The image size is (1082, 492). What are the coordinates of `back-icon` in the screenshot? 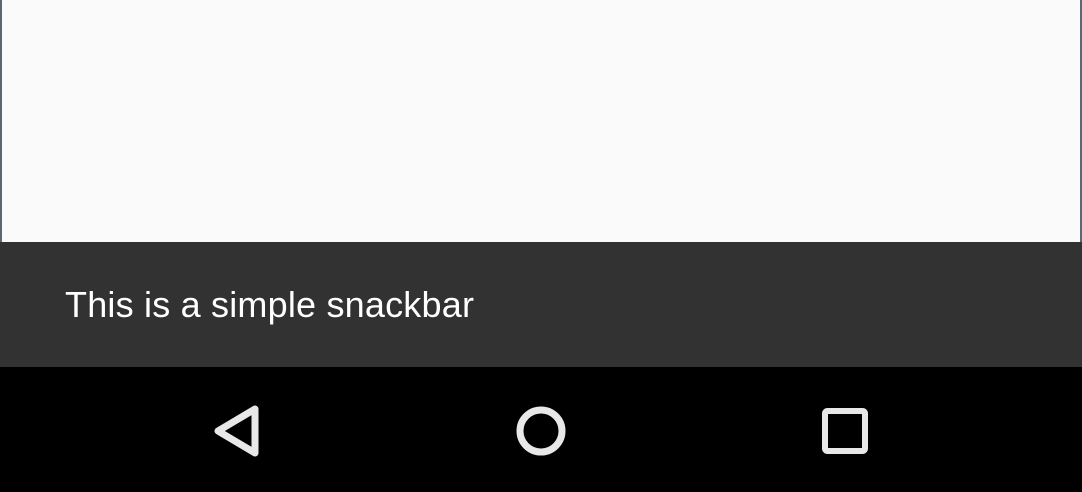 It's located at (236, 431).